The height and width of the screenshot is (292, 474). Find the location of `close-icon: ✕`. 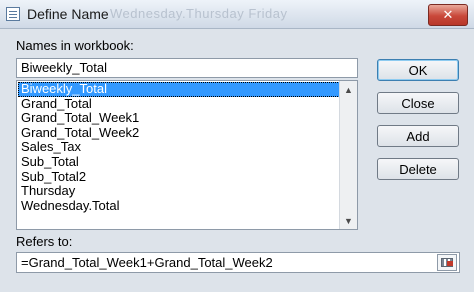

close-icon: ✕ is located at coordinates (448, 14).